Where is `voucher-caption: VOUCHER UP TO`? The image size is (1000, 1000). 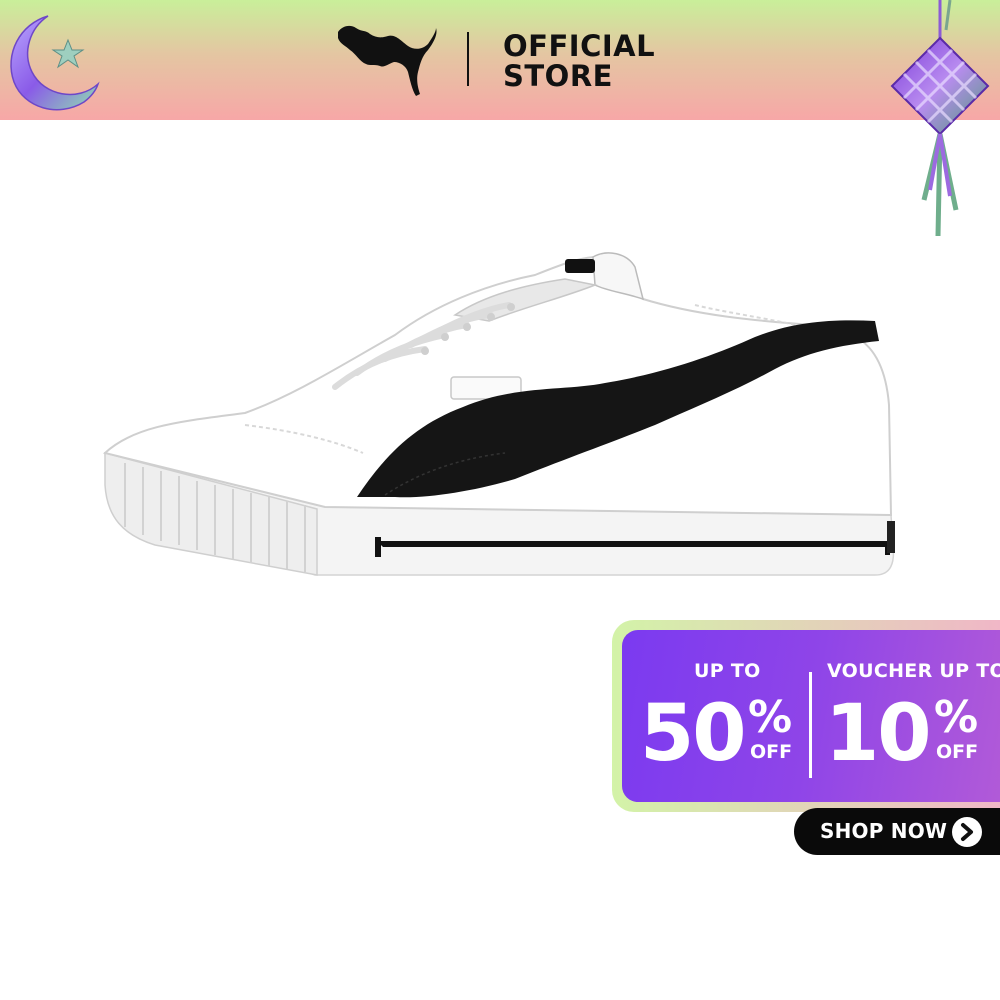 voucher-caption: VOUCHER UP TO is located at coordinates (913, 671).